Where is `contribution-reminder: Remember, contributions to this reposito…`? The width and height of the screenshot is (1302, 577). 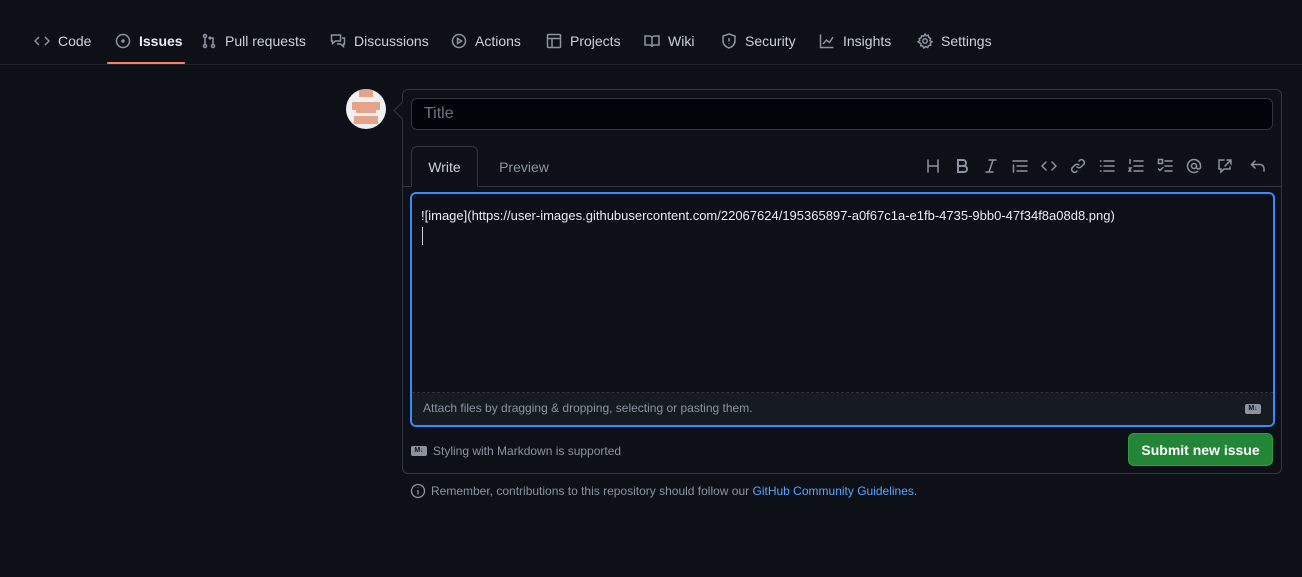
contribution-reminder: Remember, contributions to this reposito… is located at coordinates (663, 491).